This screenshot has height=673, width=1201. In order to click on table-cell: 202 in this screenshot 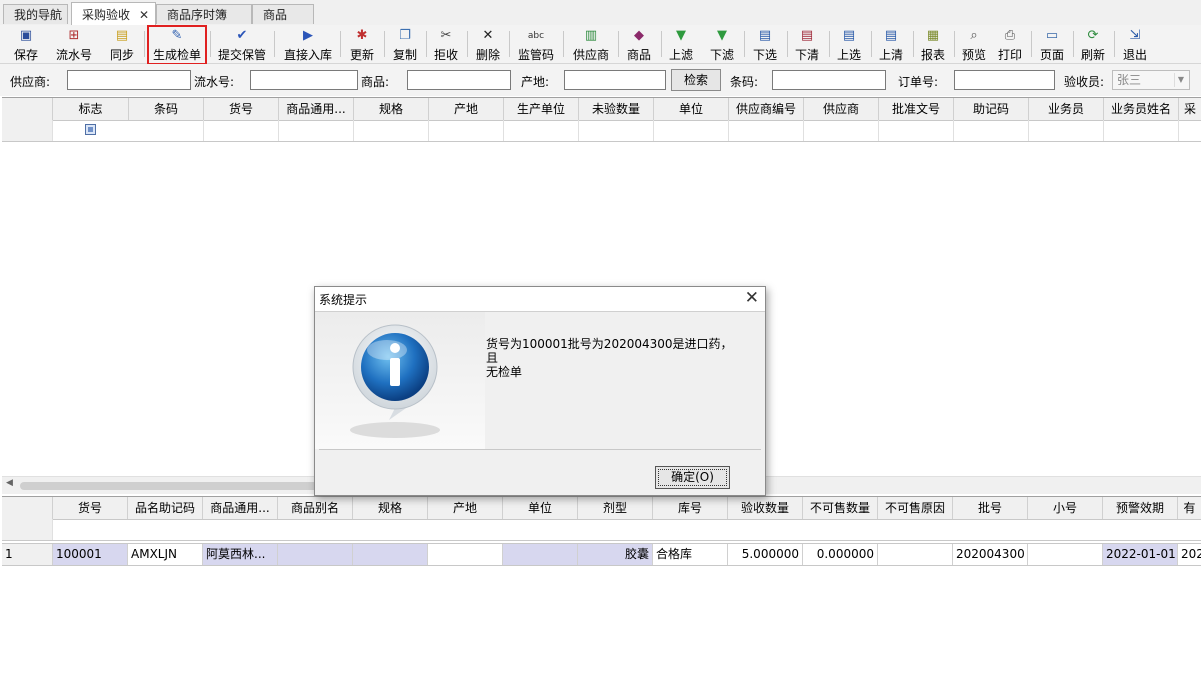, I will do `click(1189, 554)`.